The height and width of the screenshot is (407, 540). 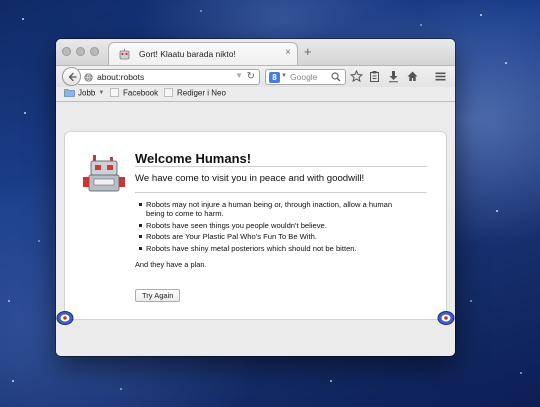 I want to click on robot-corner-right-icon, so click(x=446, y=318).